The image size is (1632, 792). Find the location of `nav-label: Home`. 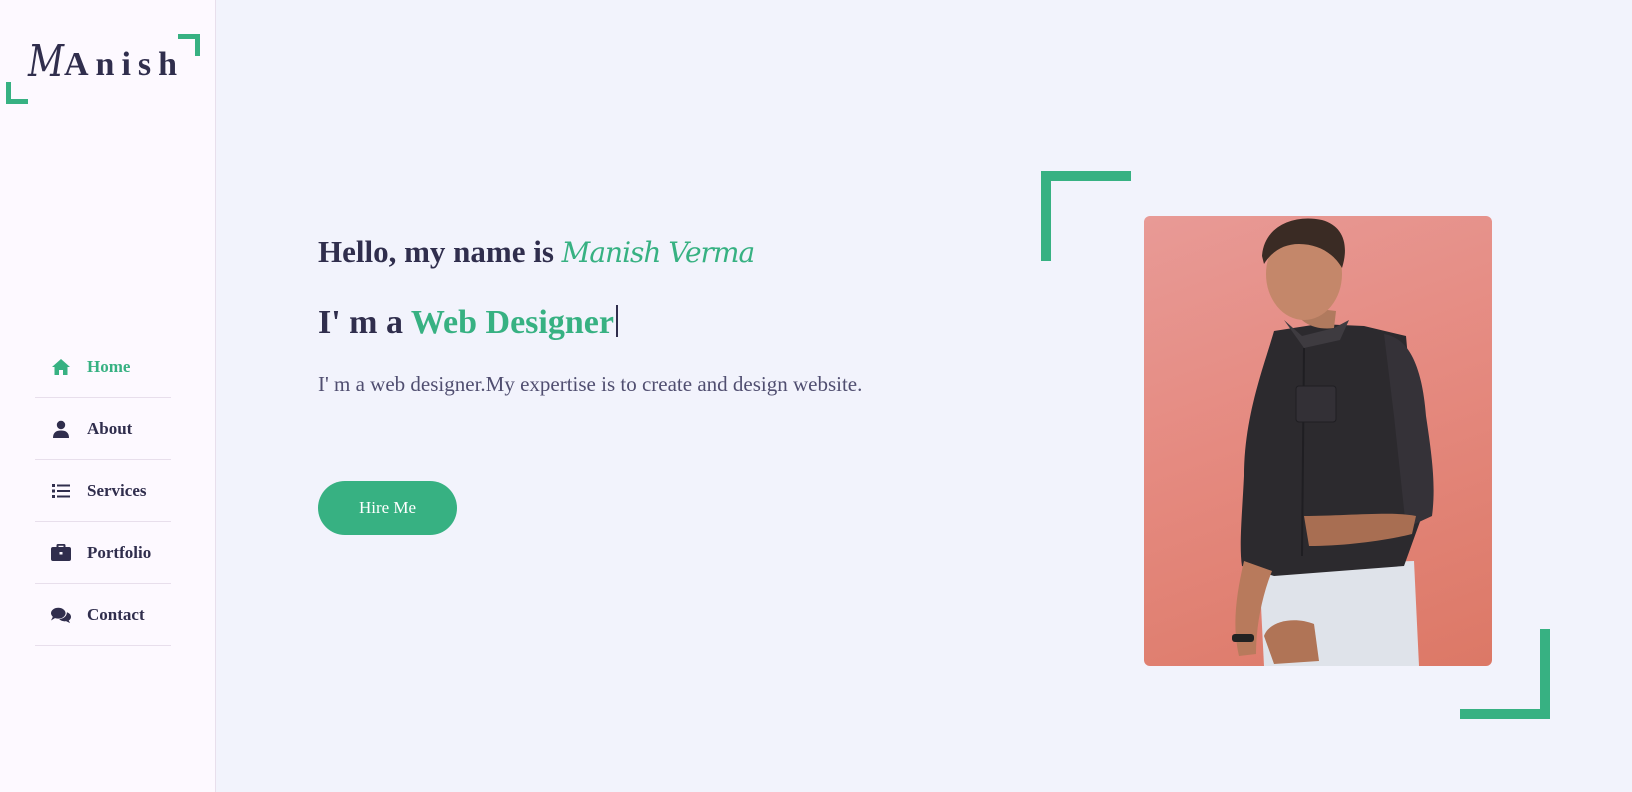

nav-label: Home is located at coordinates (109, 366).